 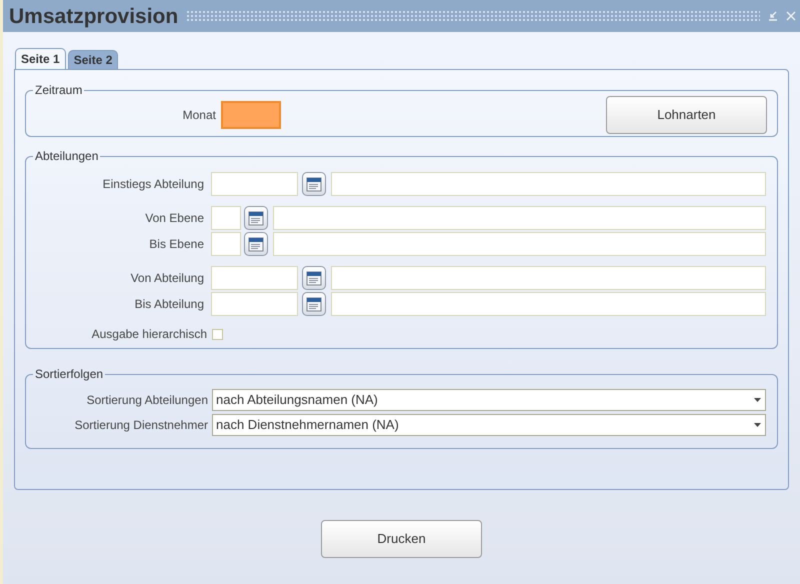 What do you see at coordinates (401, 539) in the screenshot?
I see `print-button: Drucken` at bounding box center [401, 539].